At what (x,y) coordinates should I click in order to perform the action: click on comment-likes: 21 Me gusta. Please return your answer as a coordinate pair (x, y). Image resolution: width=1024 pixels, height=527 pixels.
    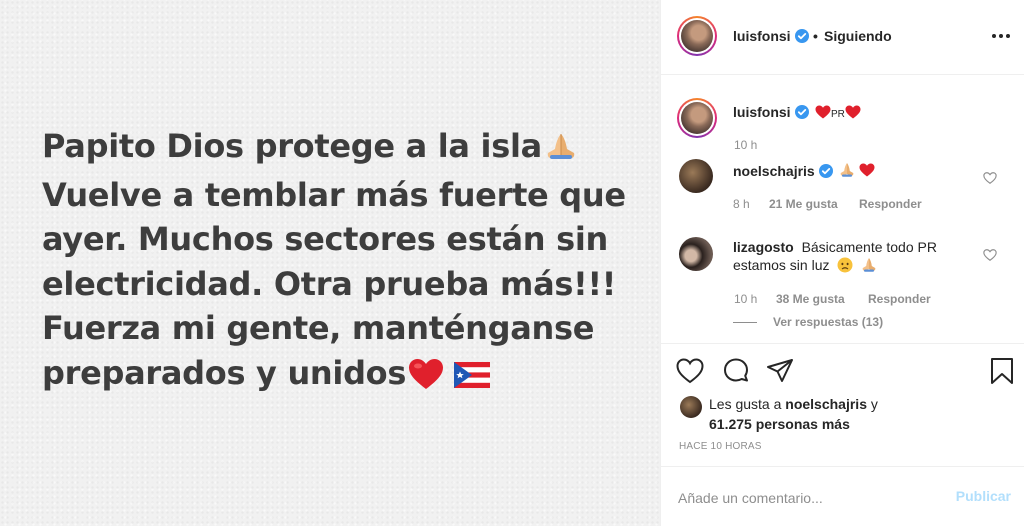
    Looking at the image, I should click on (803, 204).